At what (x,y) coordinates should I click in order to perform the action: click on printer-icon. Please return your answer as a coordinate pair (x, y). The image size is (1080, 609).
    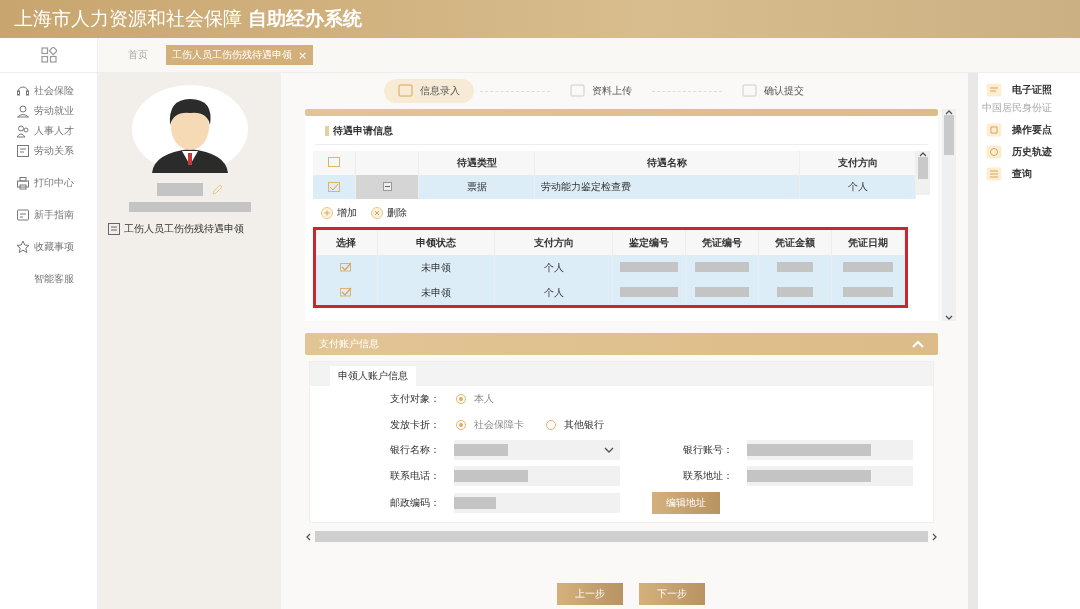
    Looking at the image, I should click on (23, 183).